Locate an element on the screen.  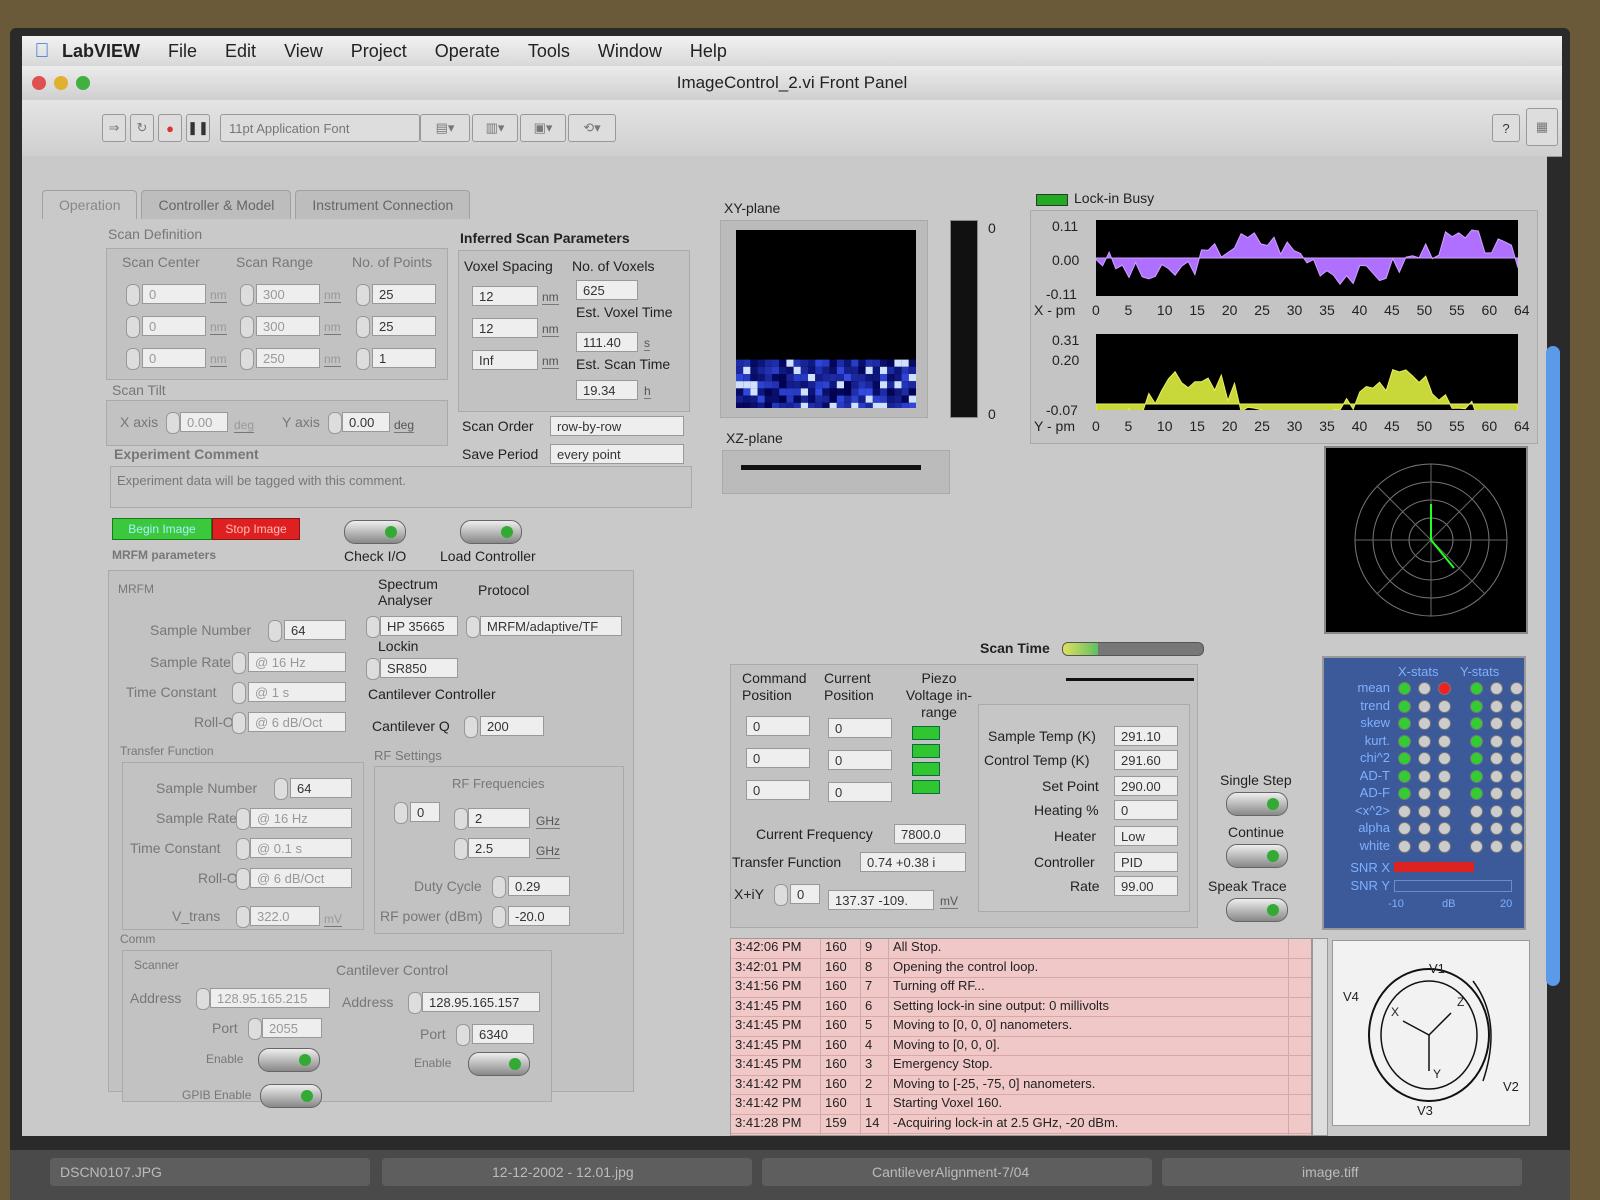
center-x-input: 0 is located at coordinates (174, 294).